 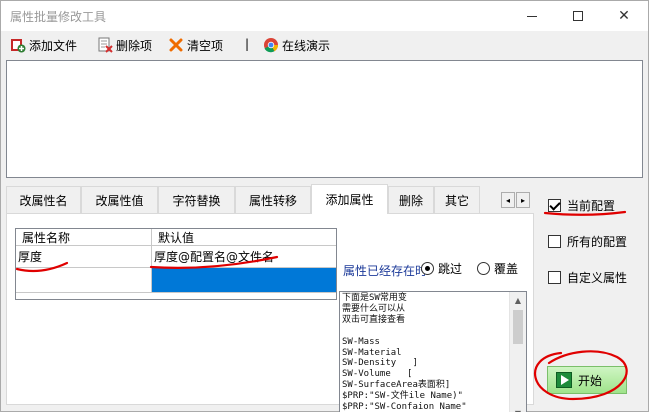 I want to click on maximize-icon, so click(x=578, y=16).